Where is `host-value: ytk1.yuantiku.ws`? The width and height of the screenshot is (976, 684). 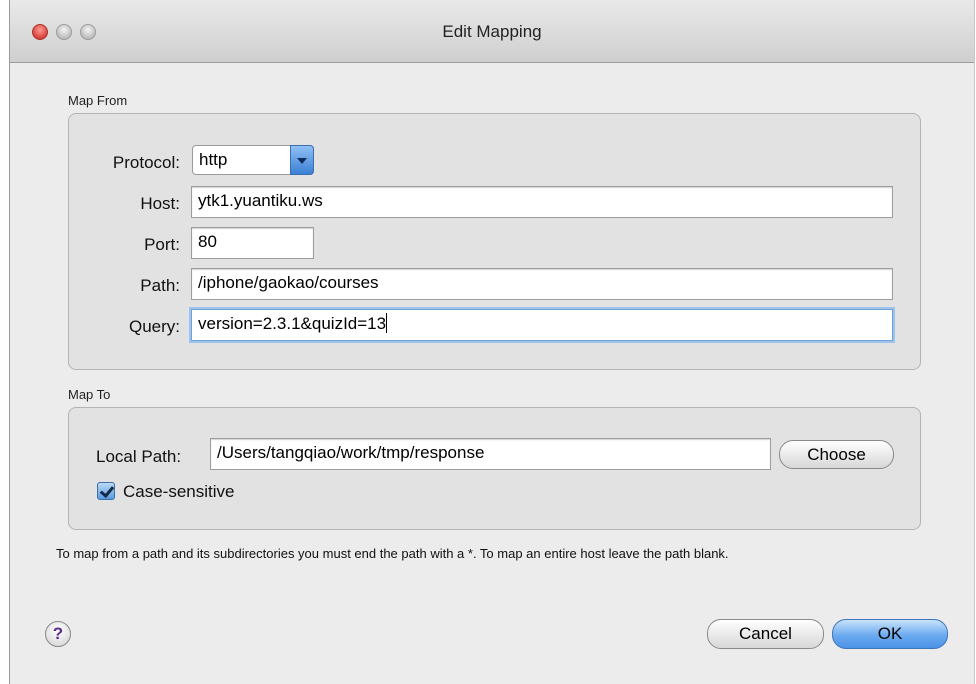 host-value: ytk1.yuantiku.ws is located at coordinates (260, 200).